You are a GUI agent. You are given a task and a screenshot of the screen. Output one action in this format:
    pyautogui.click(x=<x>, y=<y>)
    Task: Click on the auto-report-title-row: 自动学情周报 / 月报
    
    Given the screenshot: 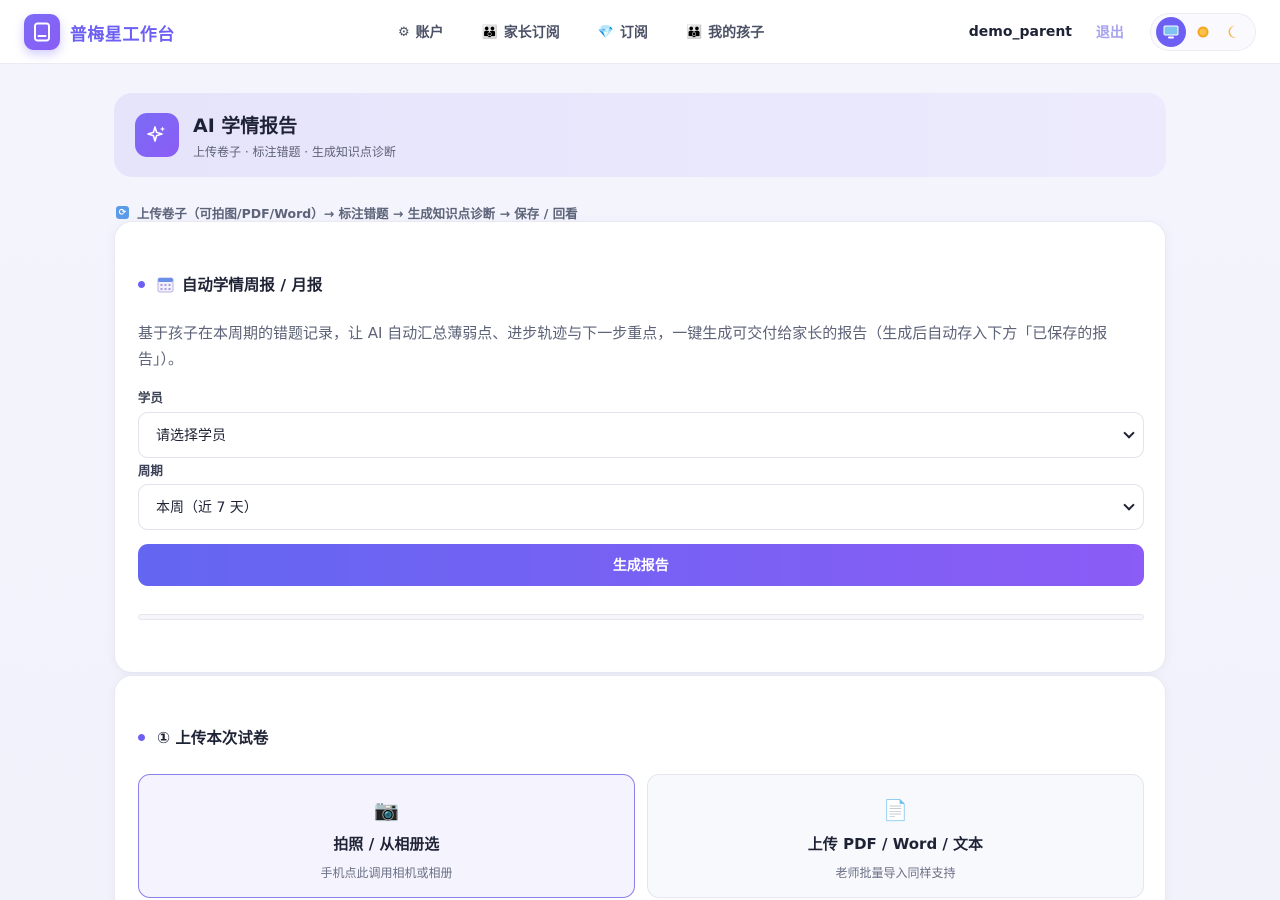 What is the action you would take?
    pyautogui.click(x=230, y=284)
    